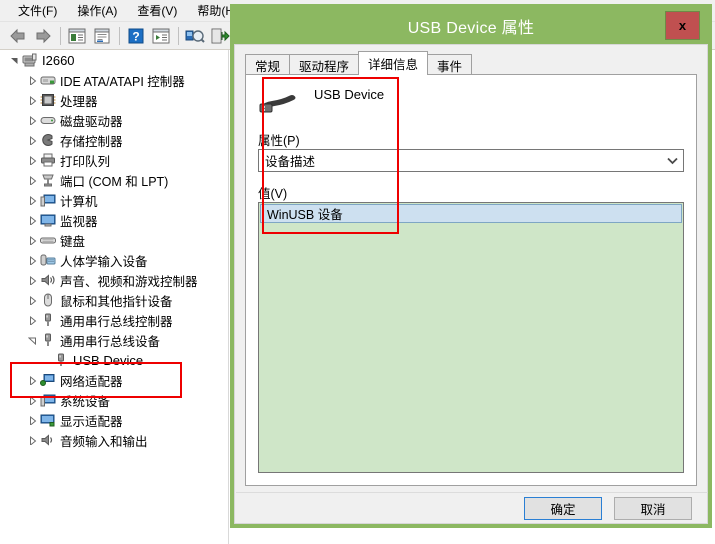 Image resolution: width=715 pixels, height=544 pixels. Describe the element at coordinates (653, 508) in the screenshot. I see `cancel-button: 取消` at that location.